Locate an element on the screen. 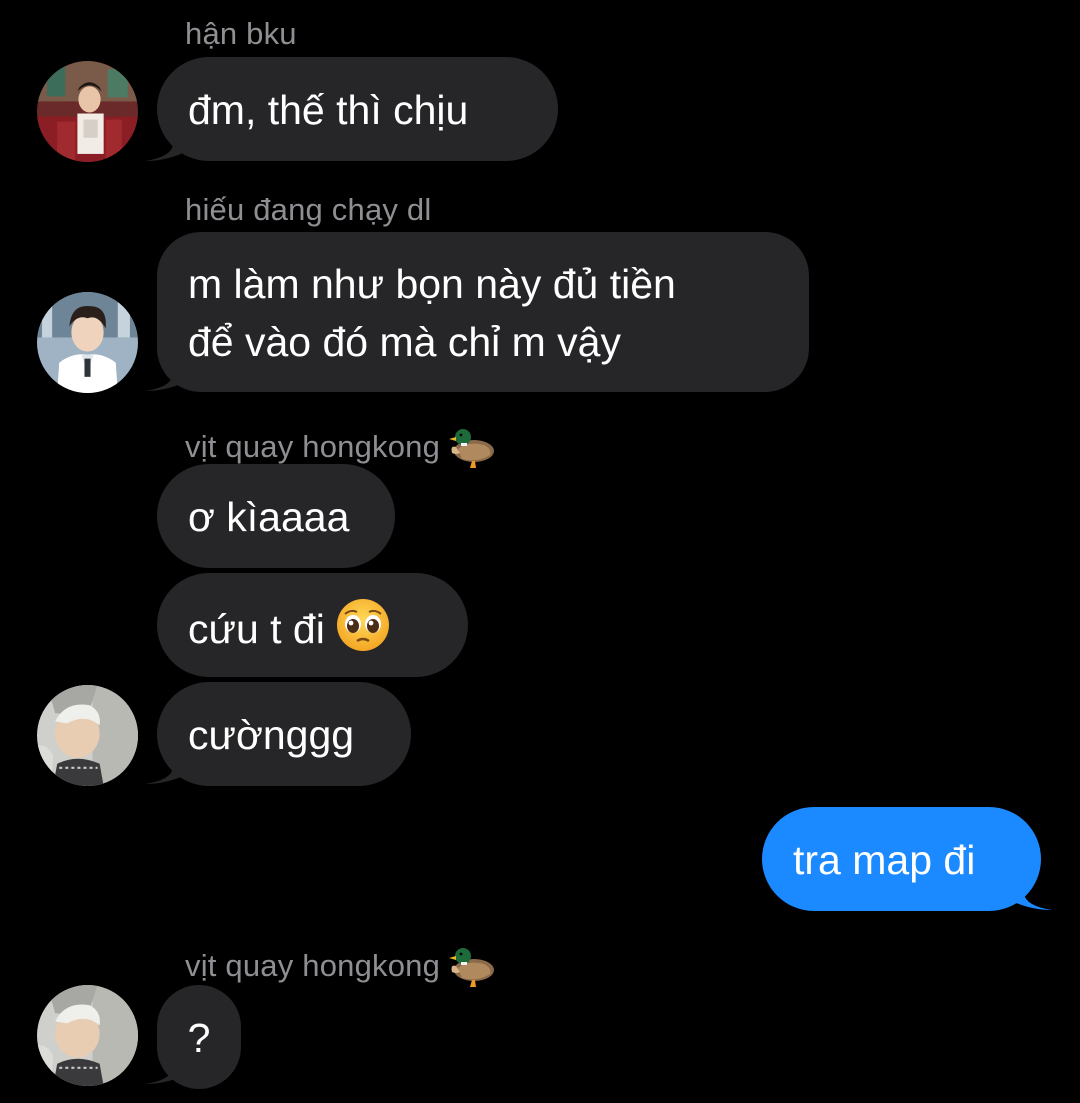 The height and width of the screenshot is (1103, 1080). message-bubble: cứu t đi is located at coordinates (312, 625).